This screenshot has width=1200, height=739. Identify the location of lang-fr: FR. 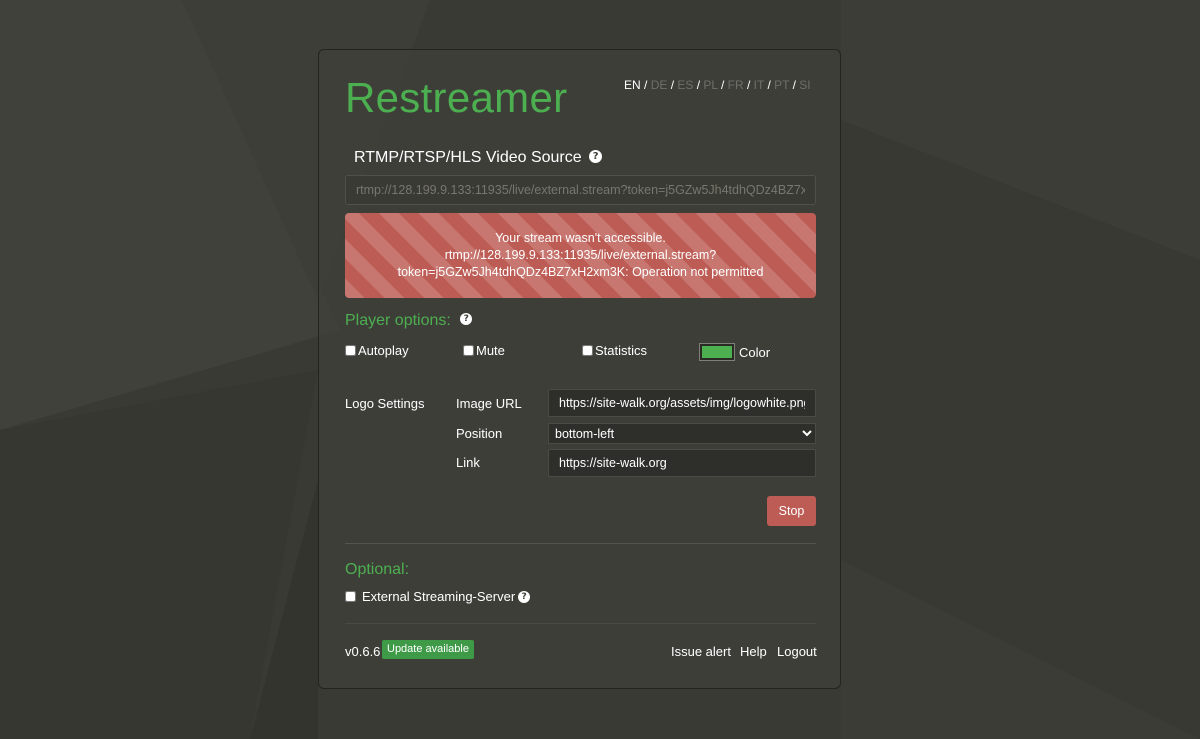
(736, 85).